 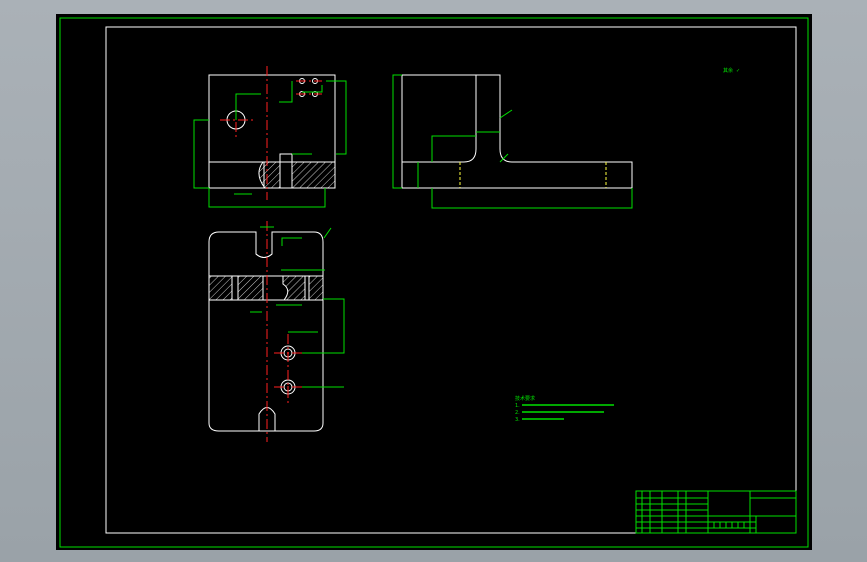 I want to click on front-view, so click(x=270, y=137).